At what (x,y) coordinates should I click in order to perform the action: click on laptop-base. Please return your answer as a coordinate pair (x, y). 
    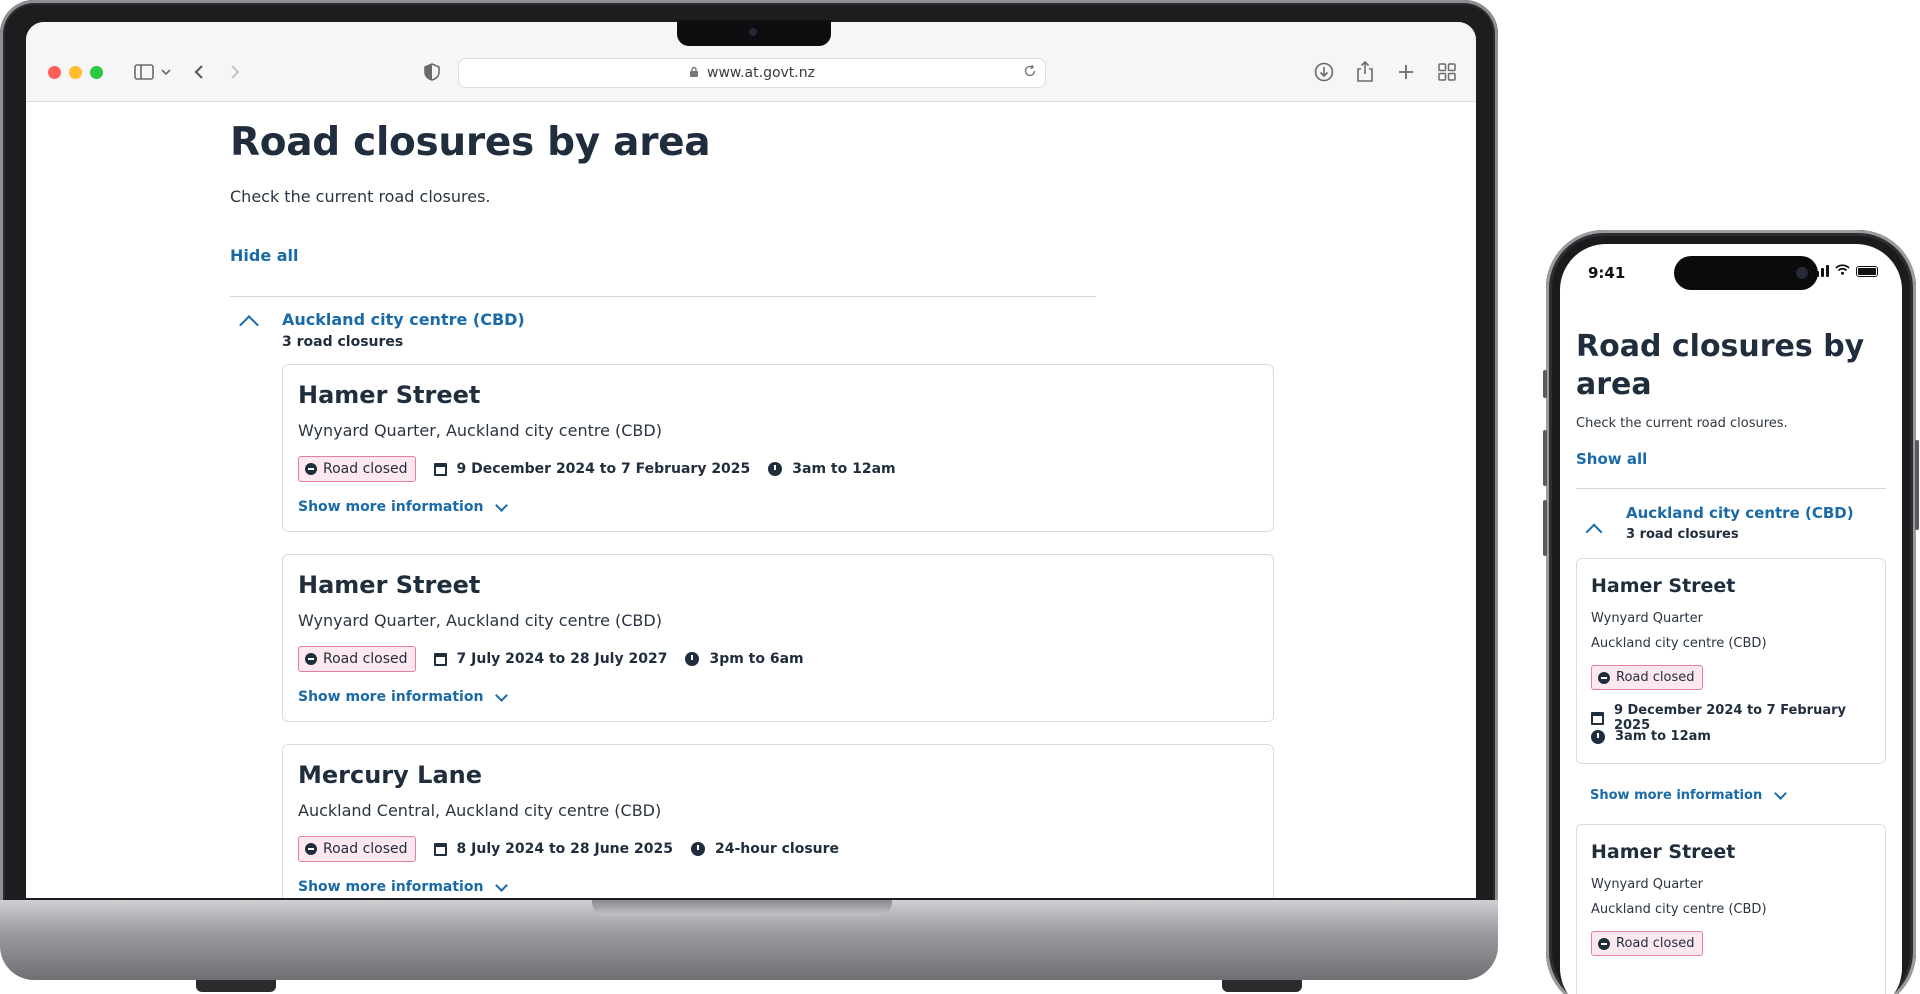
    Looking at the image, I should click on (749, 946).